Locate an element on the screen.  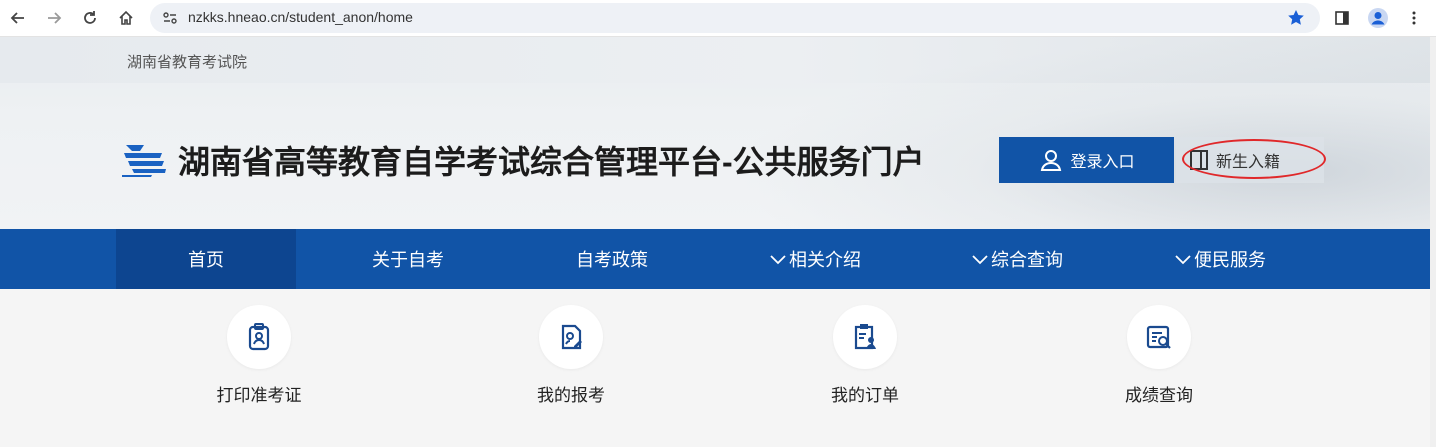
quick-link-my-orders: 我的订单 is located at coordinates (865, 355).